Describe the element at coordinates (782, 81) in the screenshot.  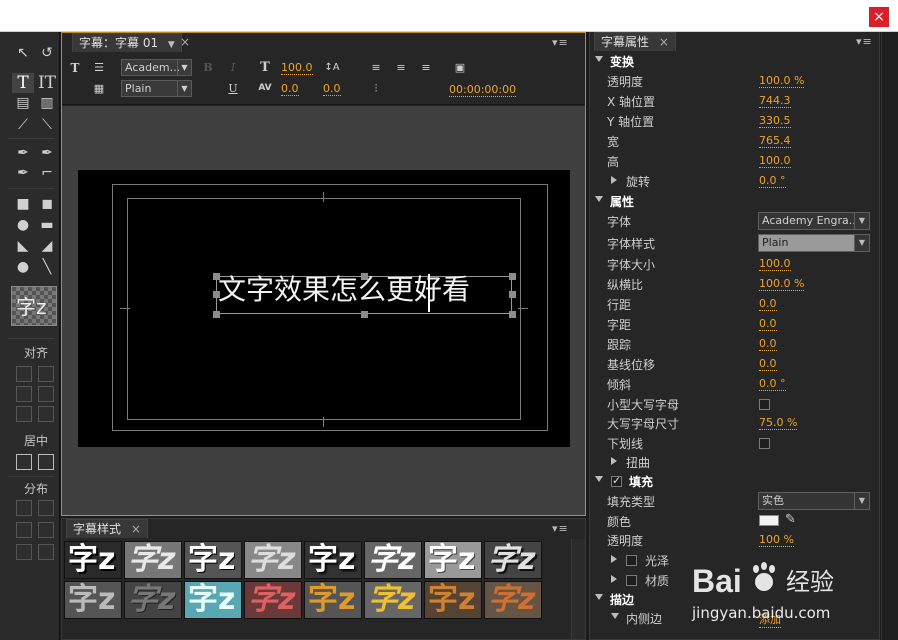
I see `opacity-value: 100.0 %` at that location.